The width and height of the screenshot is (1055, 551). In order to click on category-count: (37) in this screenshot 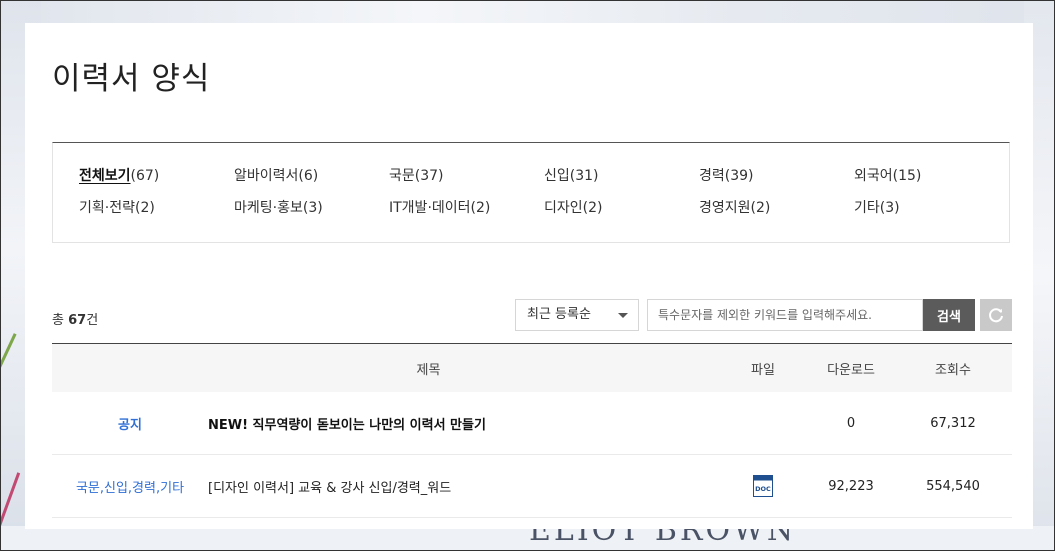, I will do `click(429, 176)`.